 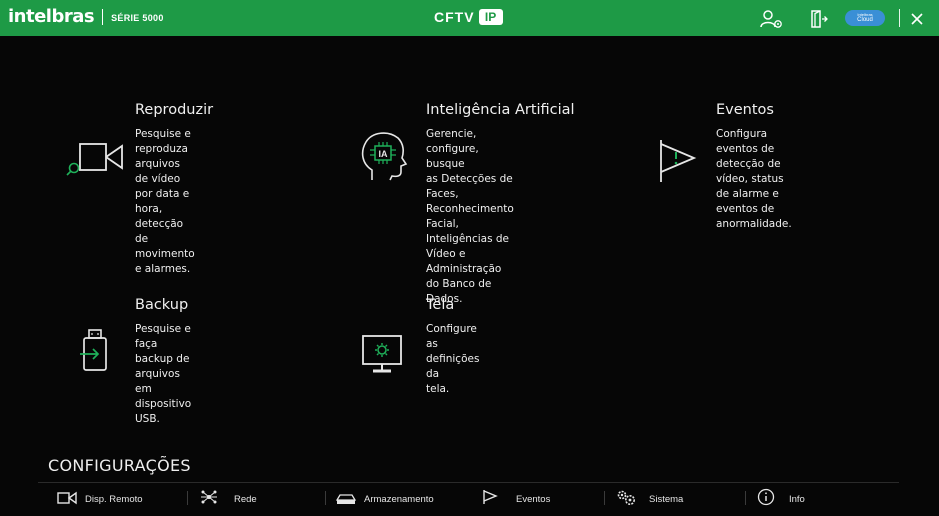 What do you see at coordinates (772, 21) in the screenshot?
I see `user-settings-icon` at bounding box center [772, 21].